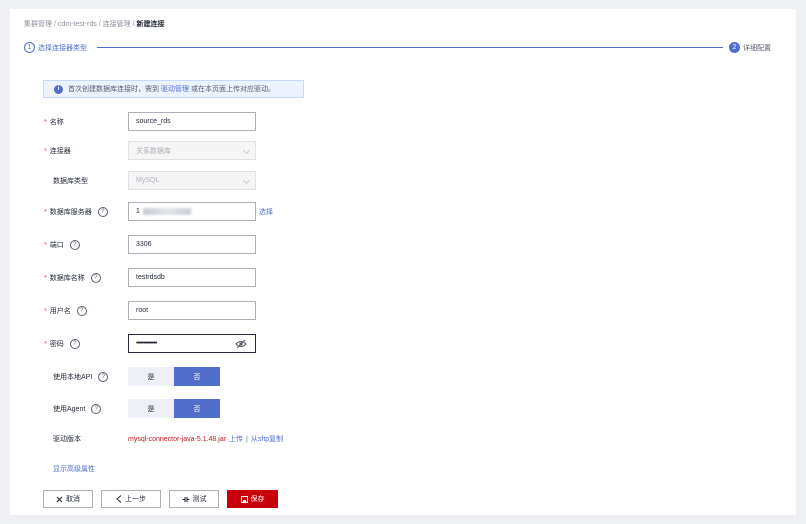 The image size is (806, 524). What do you see at coordinates (135, 499) in the screenshot?
I see `prev-label: 上一步` at bounding box center [135, 499].